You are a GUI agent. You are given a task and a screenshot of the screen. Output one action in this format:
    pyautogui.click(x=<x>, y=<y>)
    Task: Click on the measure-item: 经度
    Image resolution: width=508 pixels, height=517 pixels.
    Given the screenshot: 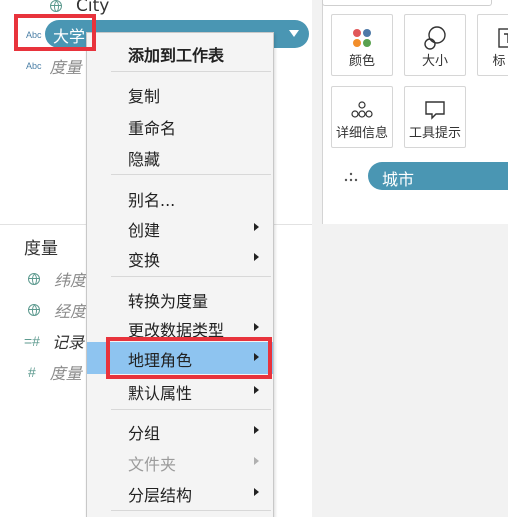 What is the action you would take?
    pyautogui.click(x=57, y=310)
    